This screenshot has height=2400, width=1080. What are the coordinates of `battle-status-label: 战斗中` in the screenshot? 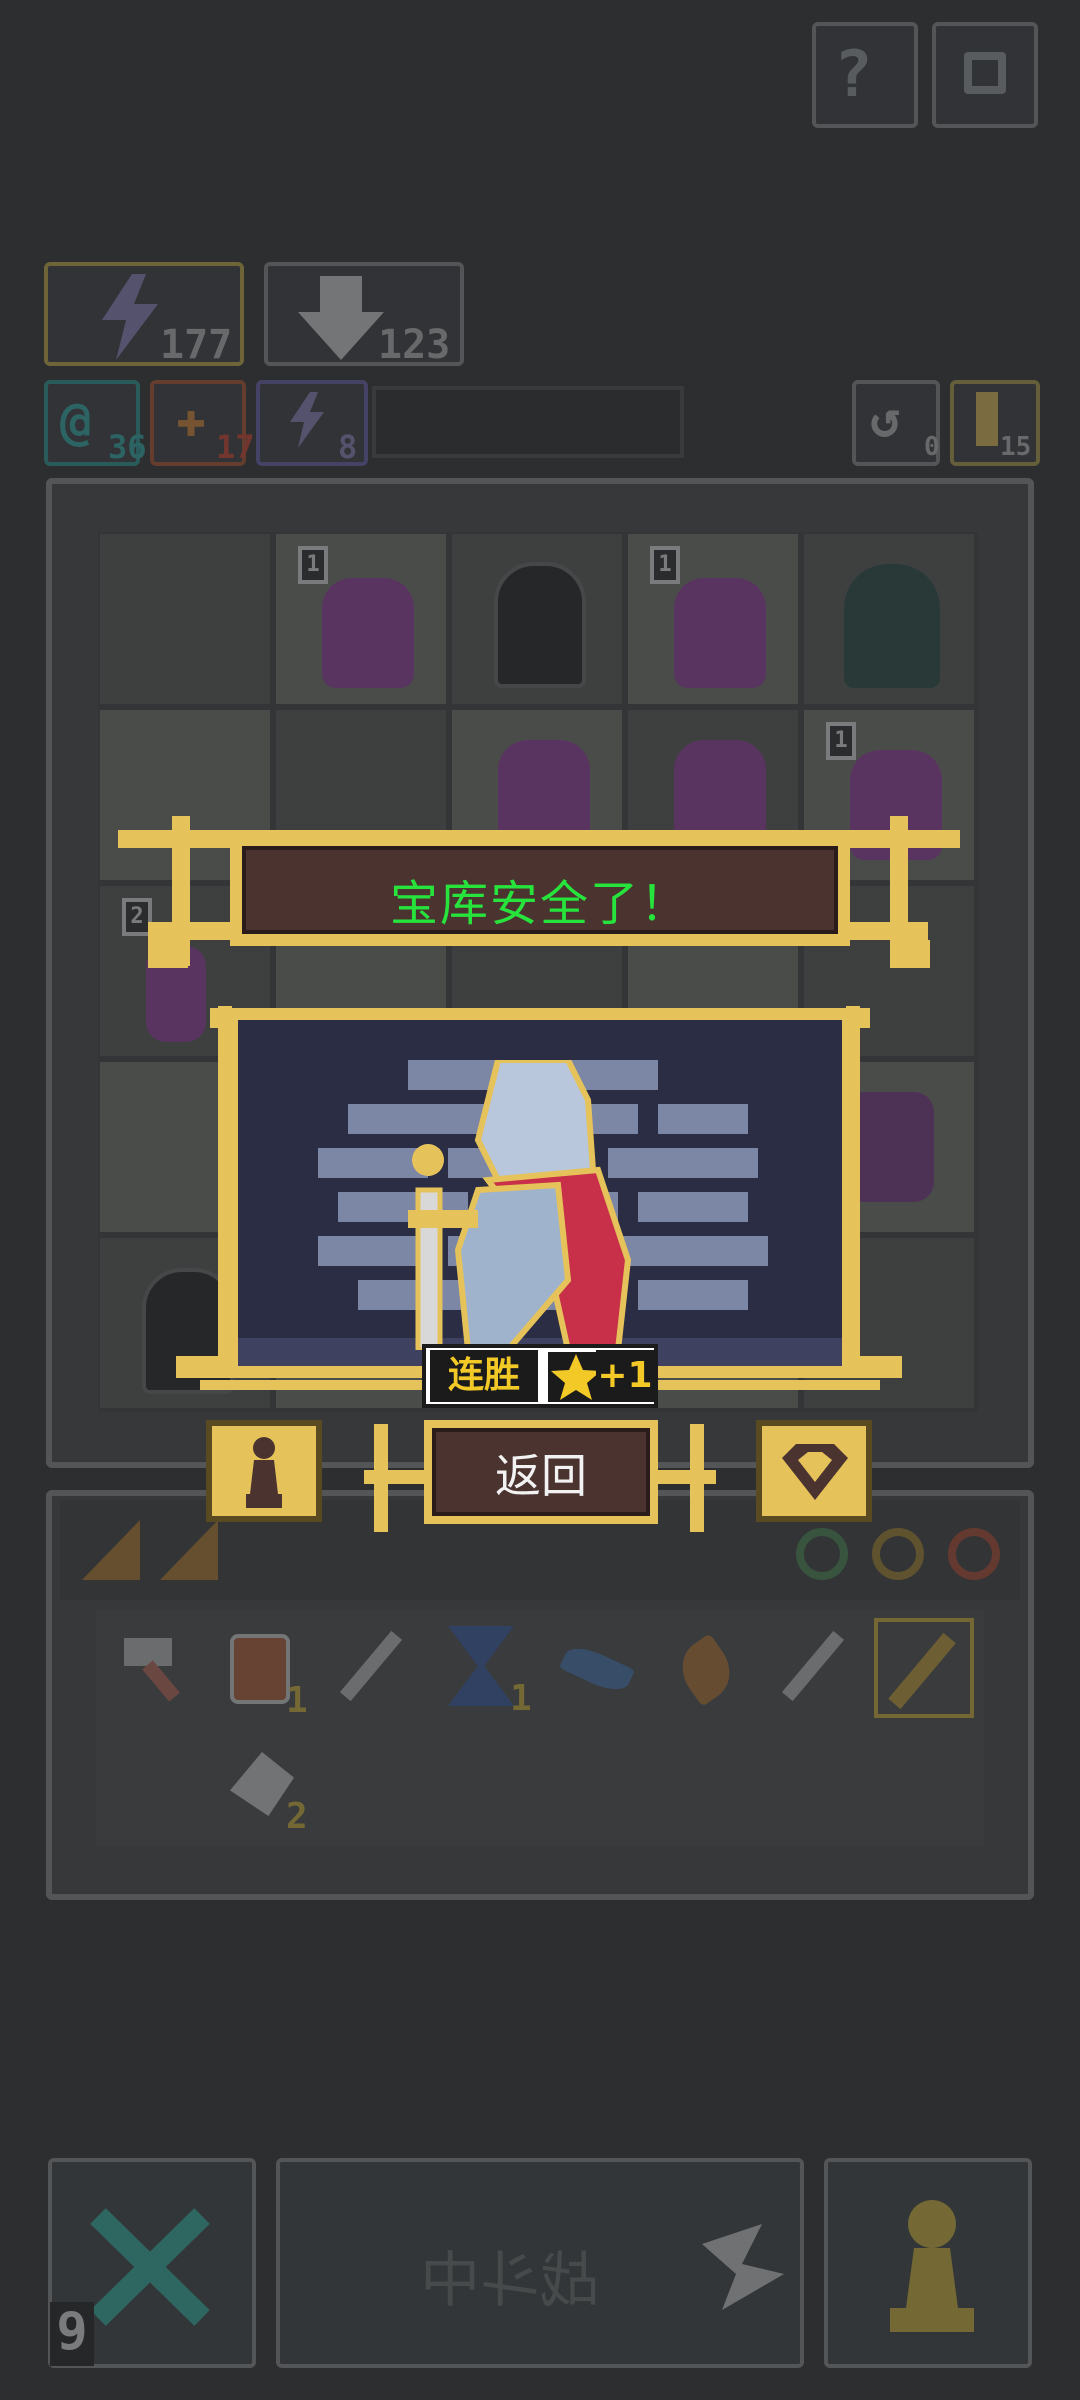 It's located at (510, 2281).